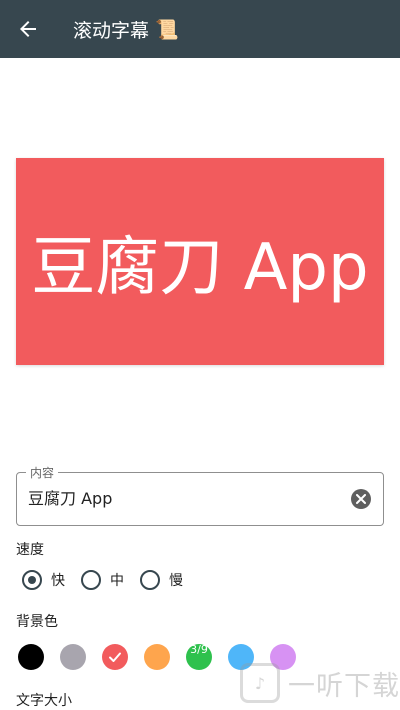 This screenshot has width=400, height=710. I want to click on back-button, so click(28, 29).